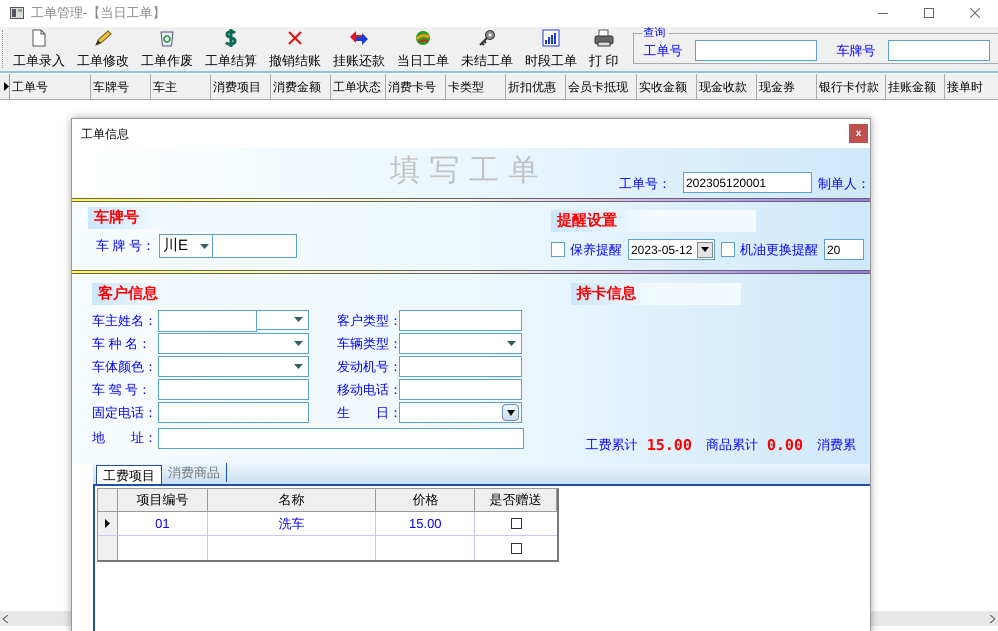 The height and width of the screenshot is (631, 998). What do you see at coordinates (551, 49) in the screenshot?
I see `toolbar-button: 时段工单` at bounding box center [551, 49].